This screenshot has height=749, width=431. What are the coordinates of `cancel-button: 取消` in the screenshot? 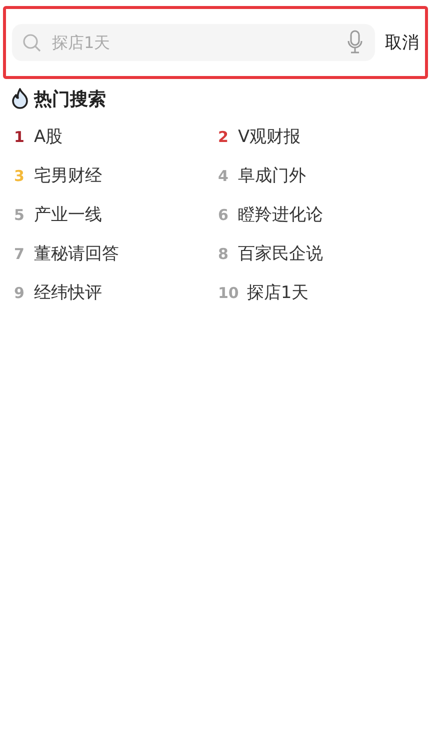 It's located at (402, 42).